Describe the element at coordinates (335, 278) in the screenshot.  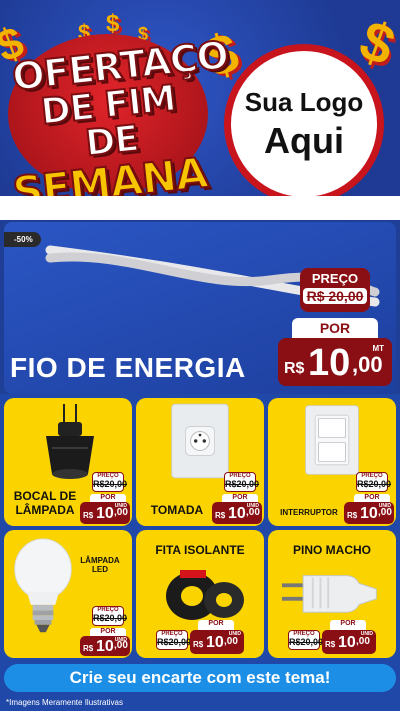
I see `hero-old-label: PREÇO` at that location.